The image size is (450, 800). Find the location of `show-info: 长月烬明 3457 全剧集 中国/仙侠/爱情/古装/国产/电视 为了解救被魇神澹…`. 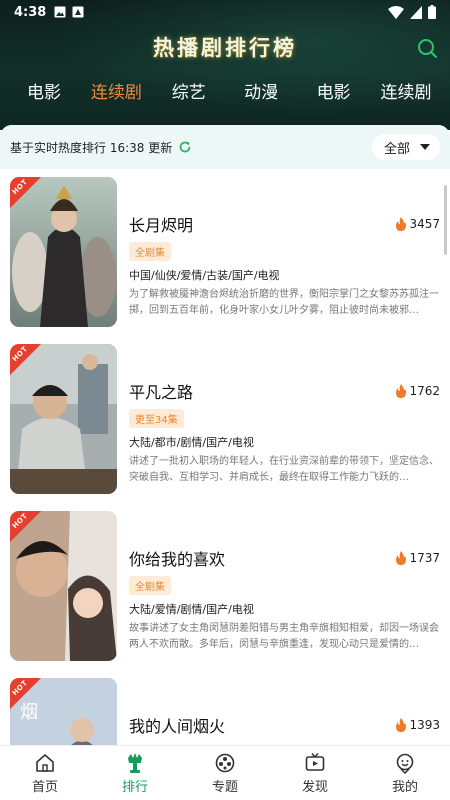

show-info: 长月烬明 3457 全剧集 中国/仙侠/爱情/古装/国产/电视 为了解救被魇神澹… is located at coordinates (278, 256).